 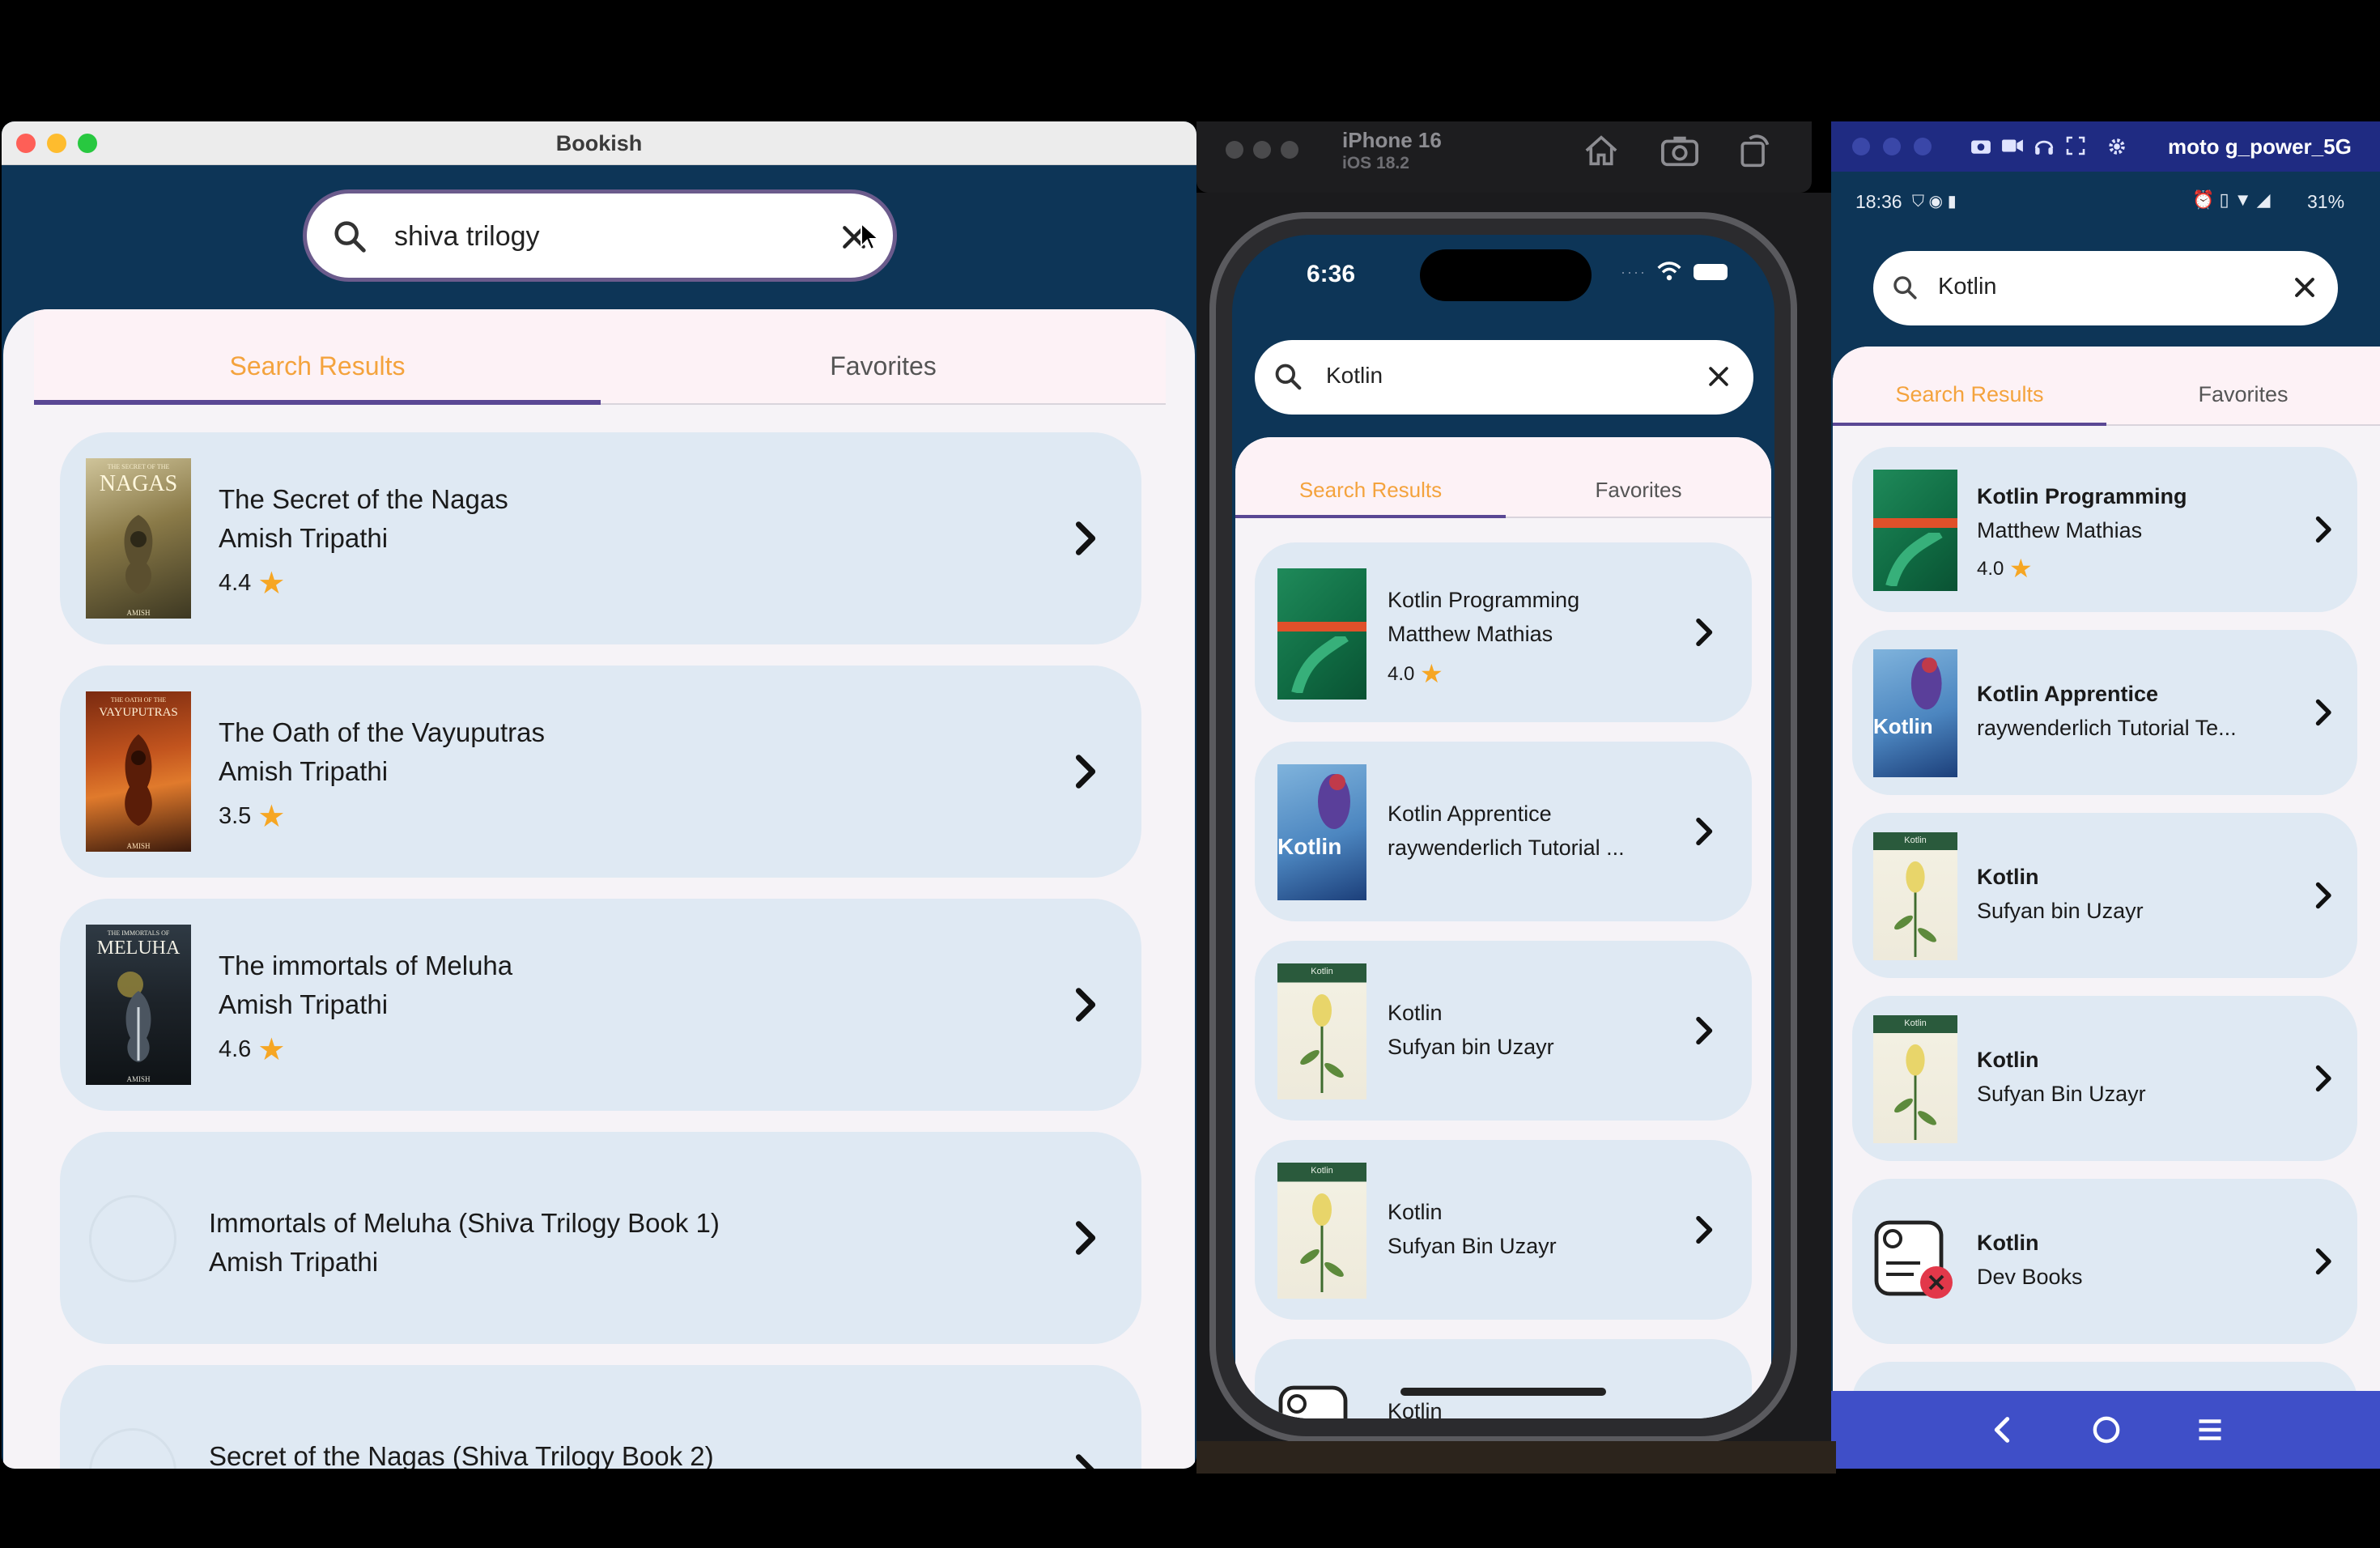 I want to click on book-rating: 3.5 ★, so click(x=252, y=814).